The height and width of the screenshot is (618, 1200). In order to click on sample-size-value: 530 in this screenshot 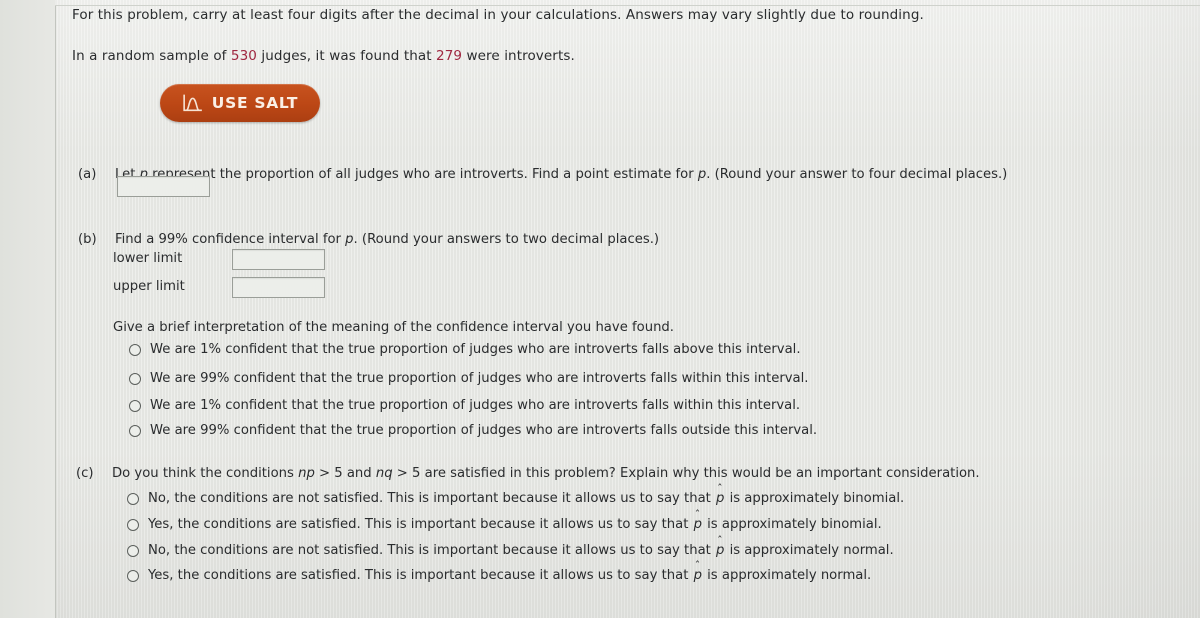, I will do `click(243, 56)`.